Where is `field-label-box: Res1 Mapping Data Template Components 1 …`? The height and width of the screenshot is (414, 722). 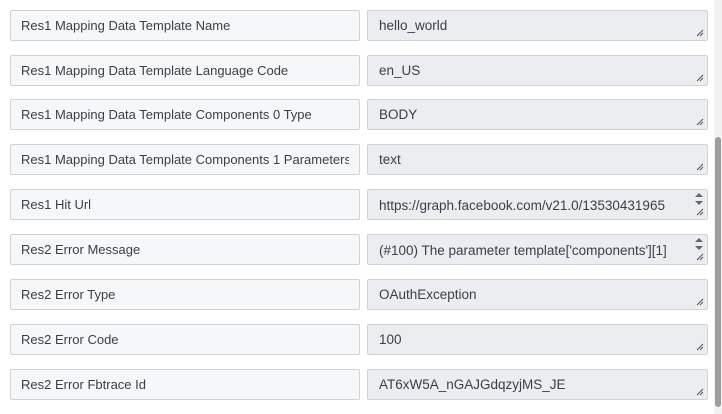 field-label-box: Res1 Mapping Data Template Components 1 … is located at coordinates (185, 159).